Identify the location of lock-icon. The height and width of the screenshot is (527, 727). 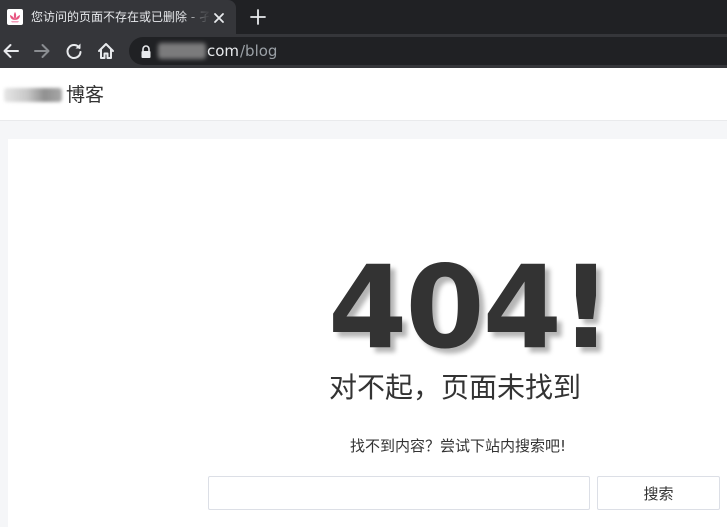
(146, 51).